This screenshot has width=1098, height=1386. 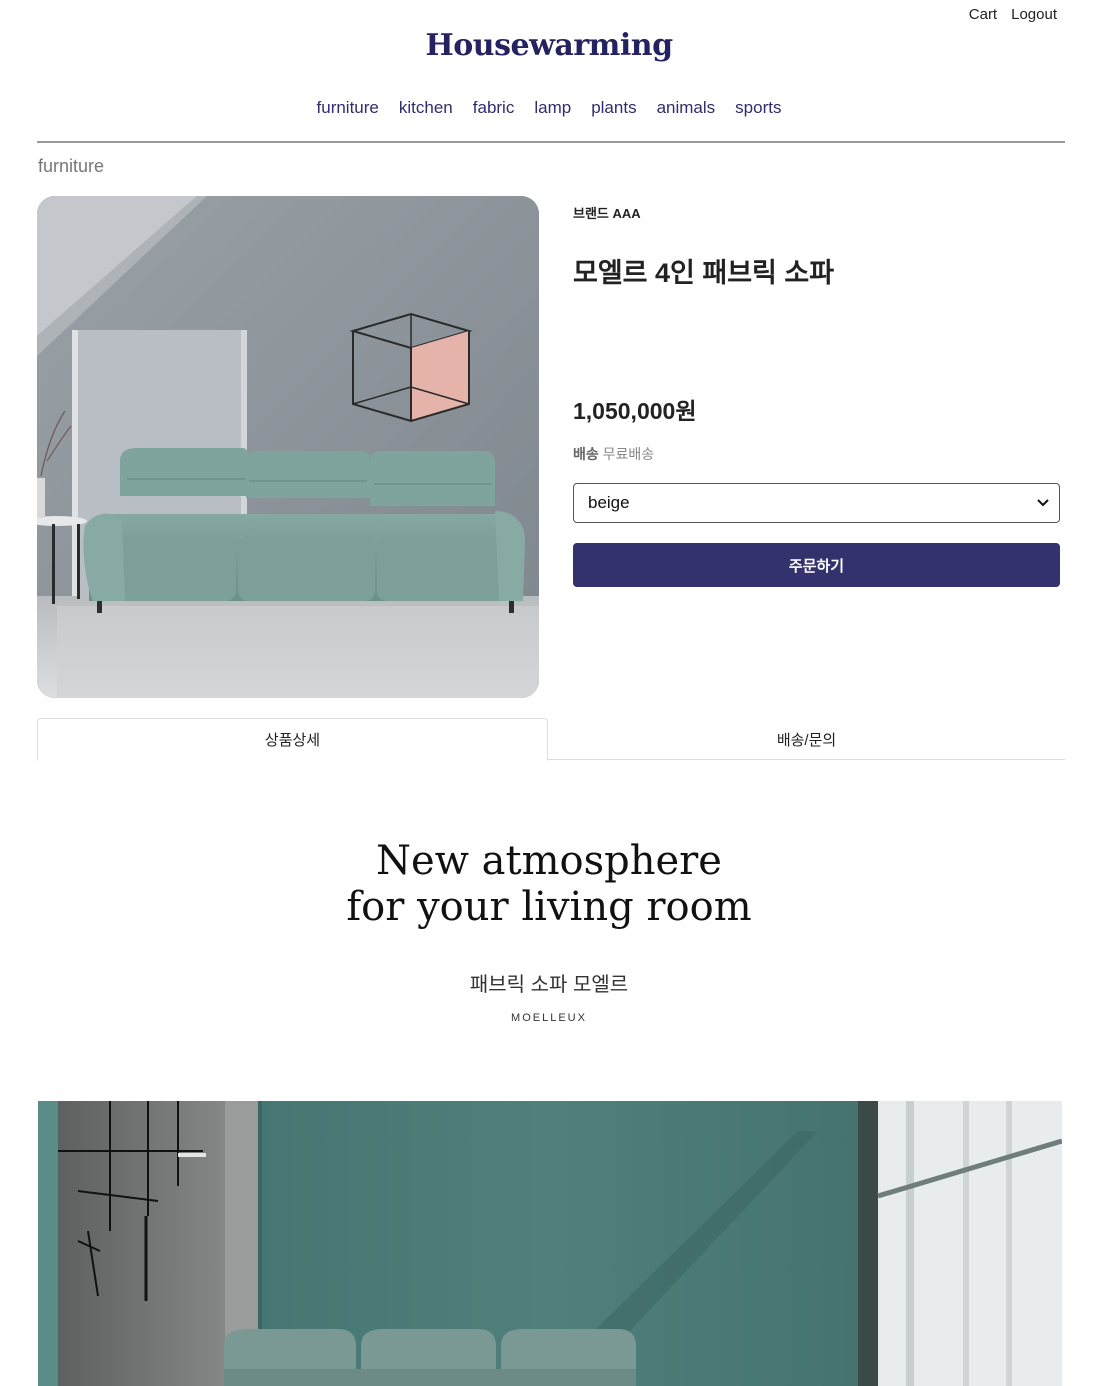 I want to click on header-divider, so click(x=551, y=142).